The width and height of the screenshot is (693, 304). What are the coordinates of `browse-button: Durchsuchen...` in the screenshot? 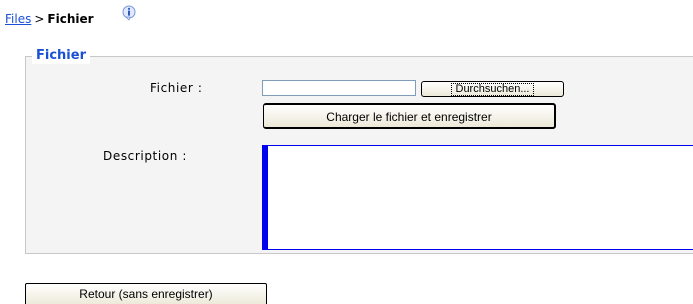 It's located at (492, 89).